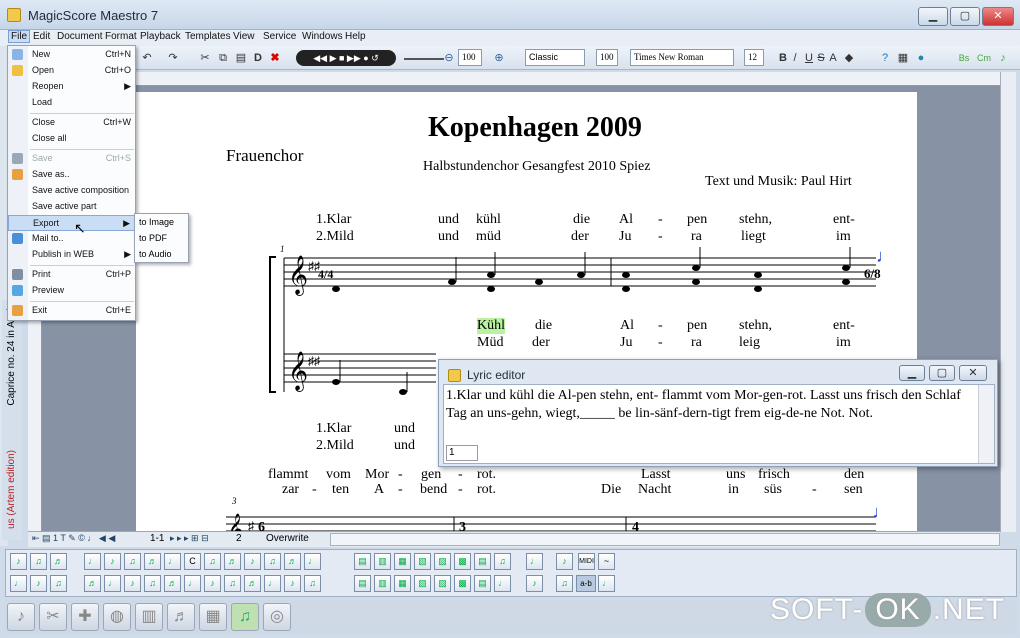 Image resolution: width=1020 pixels, height=638 pixels. Describe the element at coordinates (555, 57) in the screenshot. I see `style-combo: Classic` at that location.